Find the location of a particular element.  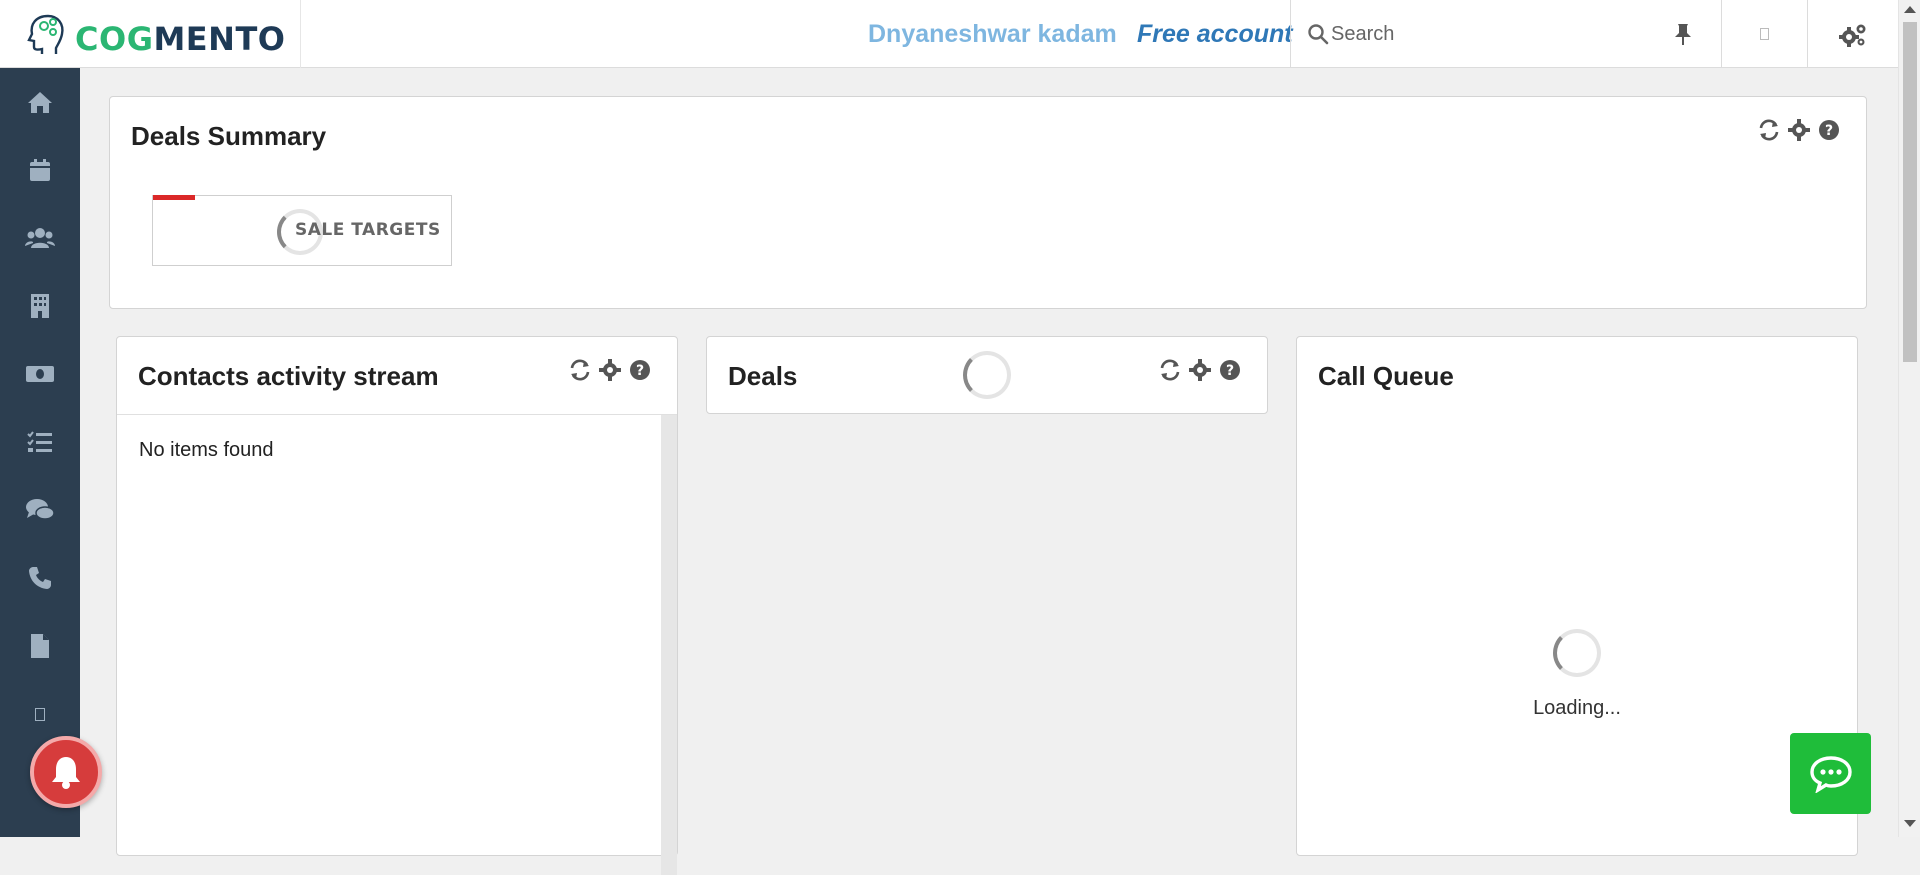

search-input is located at coordinates (1481, 34).